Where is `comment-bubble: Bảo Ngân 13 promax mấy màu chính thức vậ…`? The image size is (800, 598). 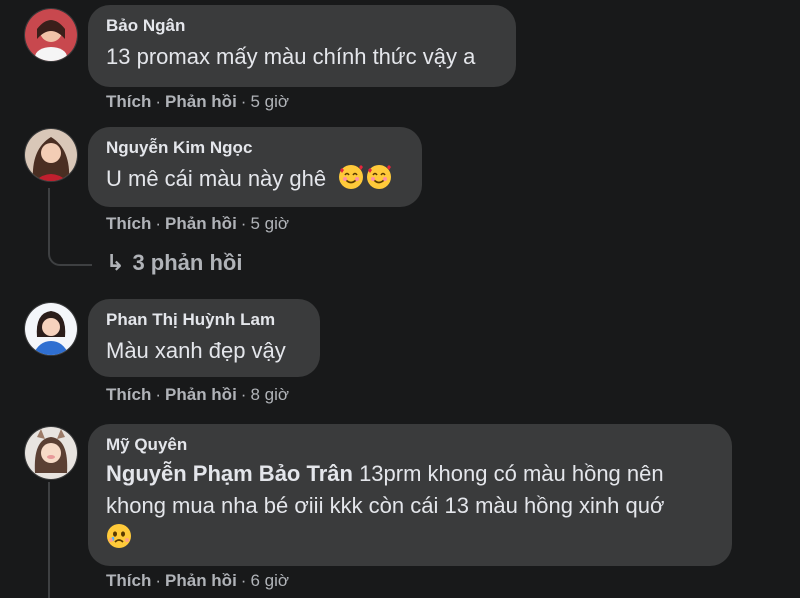 comment-bubble: Bảo Ngân 13 promax mấy màu chính thức vậ… is located at coordinates (302, 46).